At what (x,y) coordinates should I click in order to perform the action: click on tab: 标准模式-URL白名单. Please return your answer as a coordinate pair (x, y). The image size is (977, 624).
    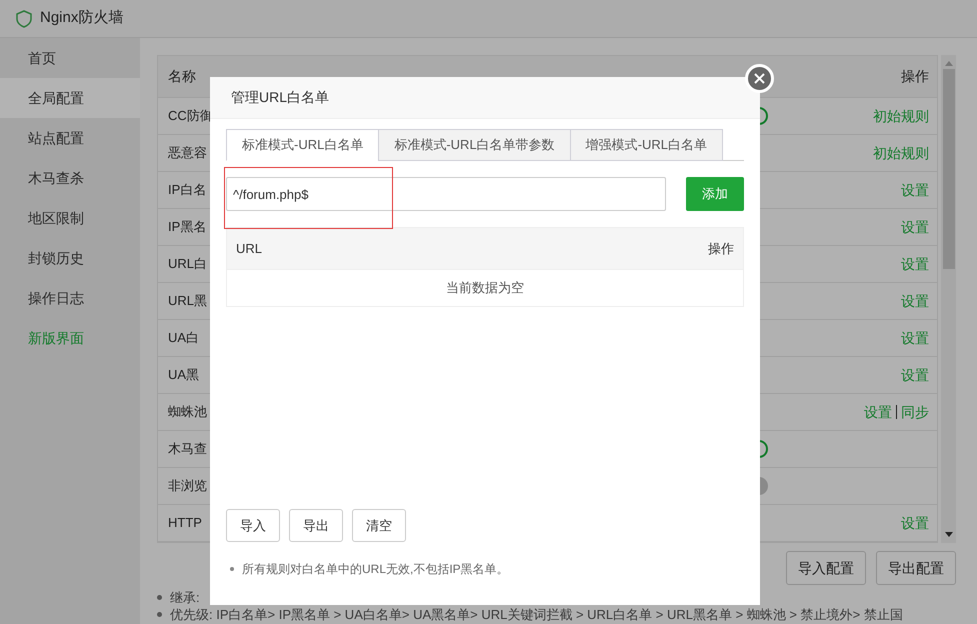
    Looking at the image, I should click on (303, 145).